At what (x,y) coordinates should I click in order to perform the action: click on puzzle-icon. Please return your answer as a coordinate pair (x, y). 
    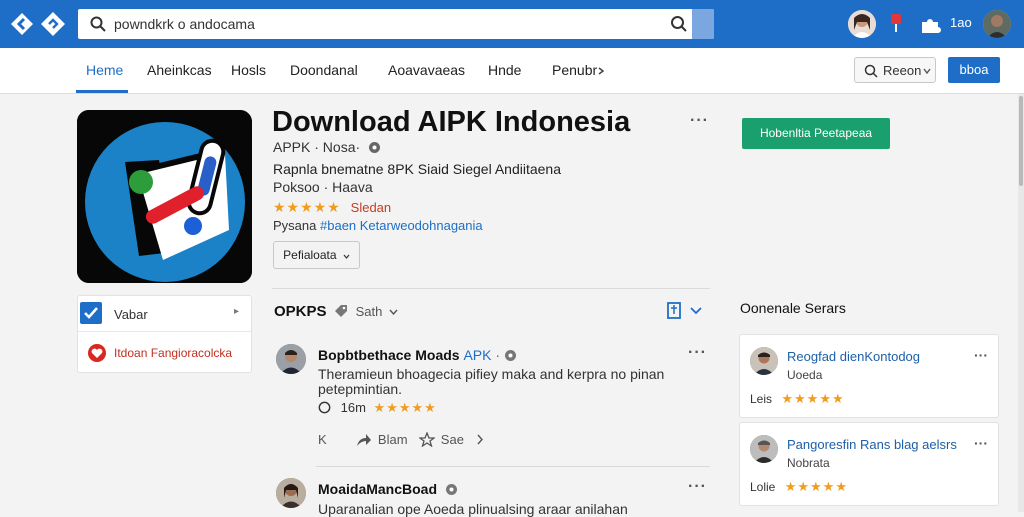
    Looking at the image, I should click on (931, 24).